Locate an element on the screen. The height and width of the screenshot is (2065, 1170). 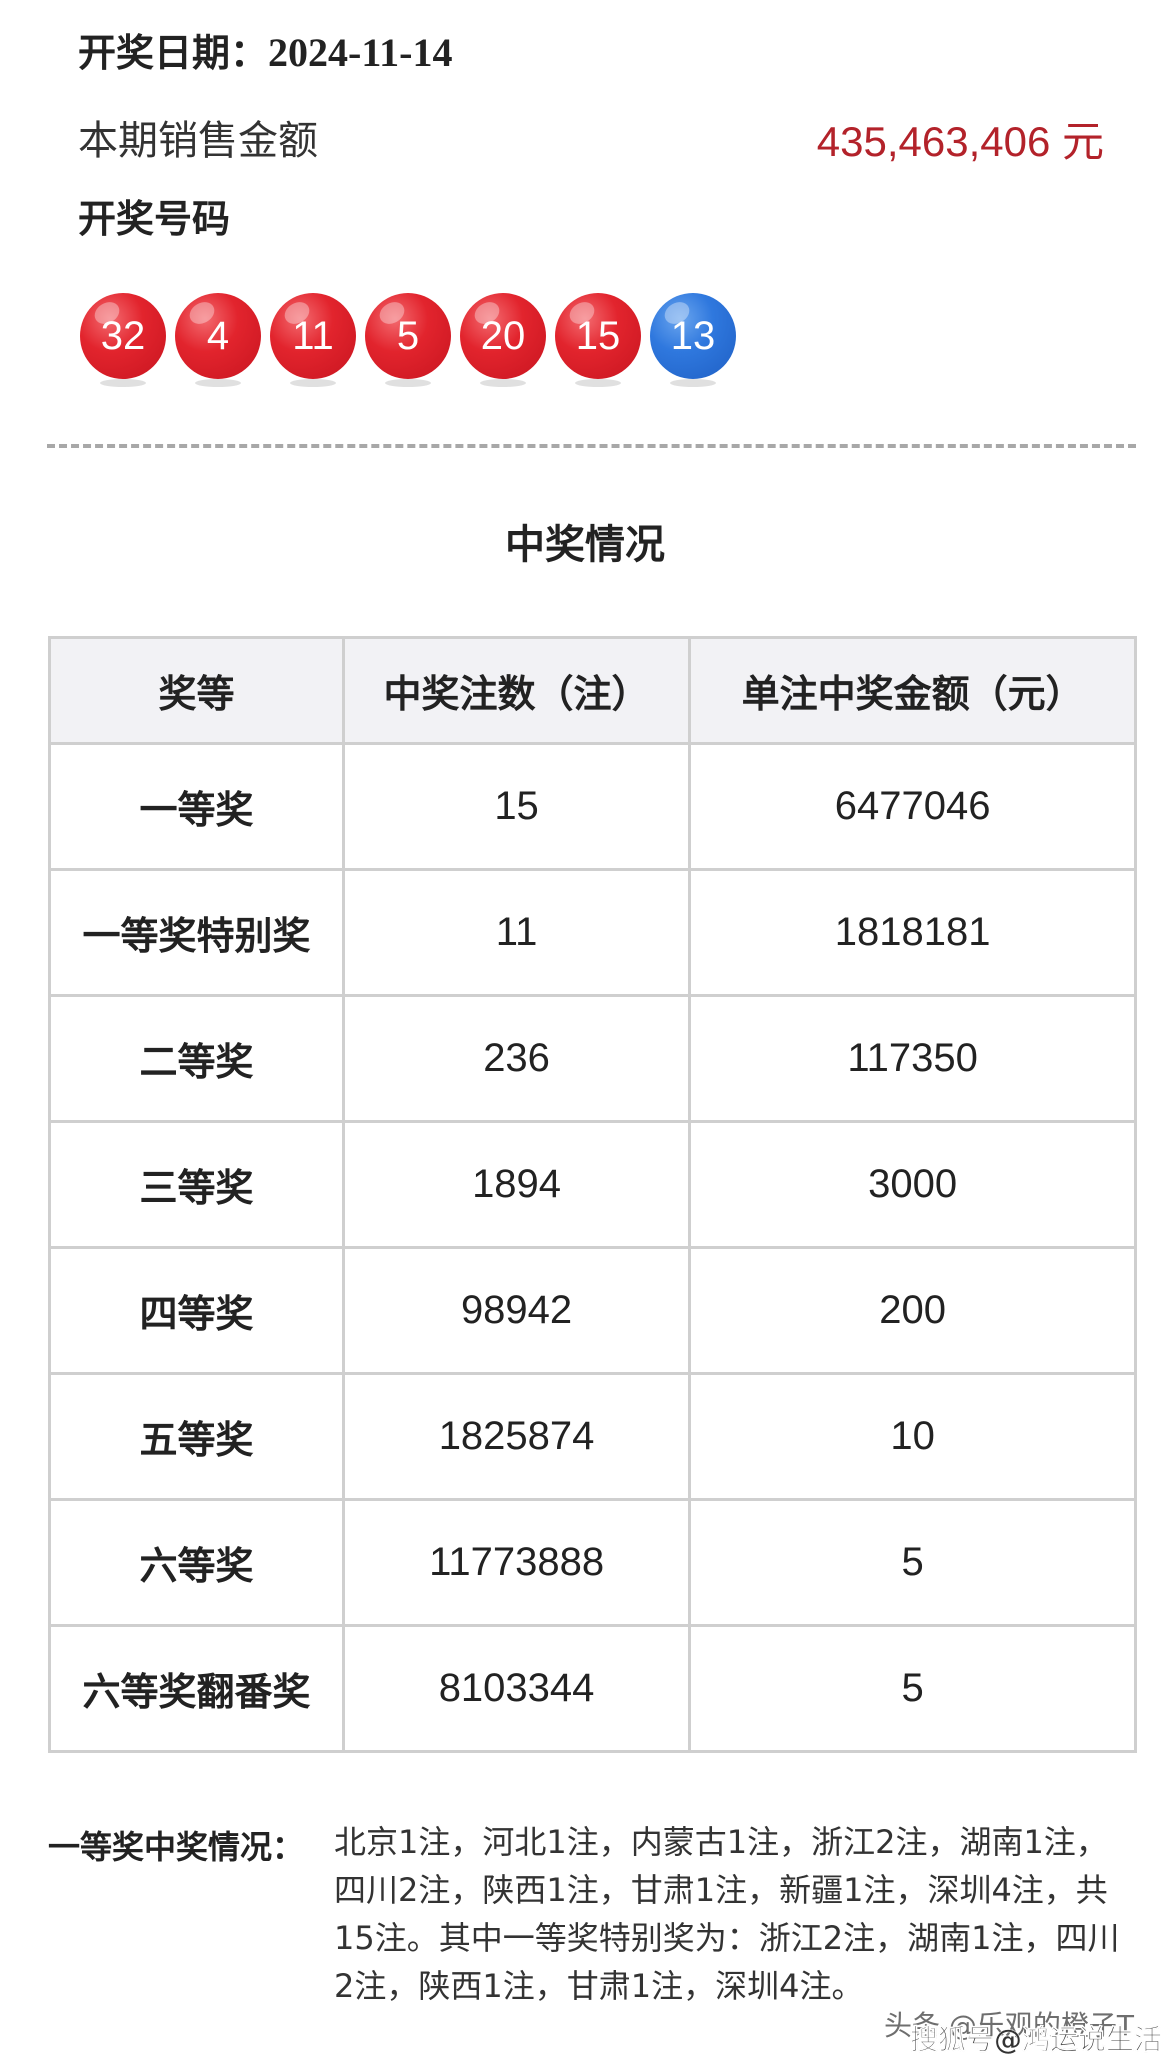
column-header-amount: 单注中奖金额（元） is located at coordinates (912, 690).